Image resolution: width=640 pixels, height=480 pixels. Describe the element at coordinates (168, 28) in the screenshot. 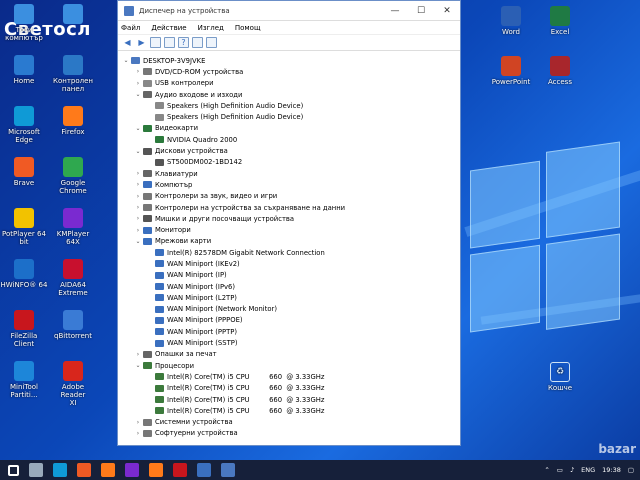

I see `menu-action: Действие` at that location.